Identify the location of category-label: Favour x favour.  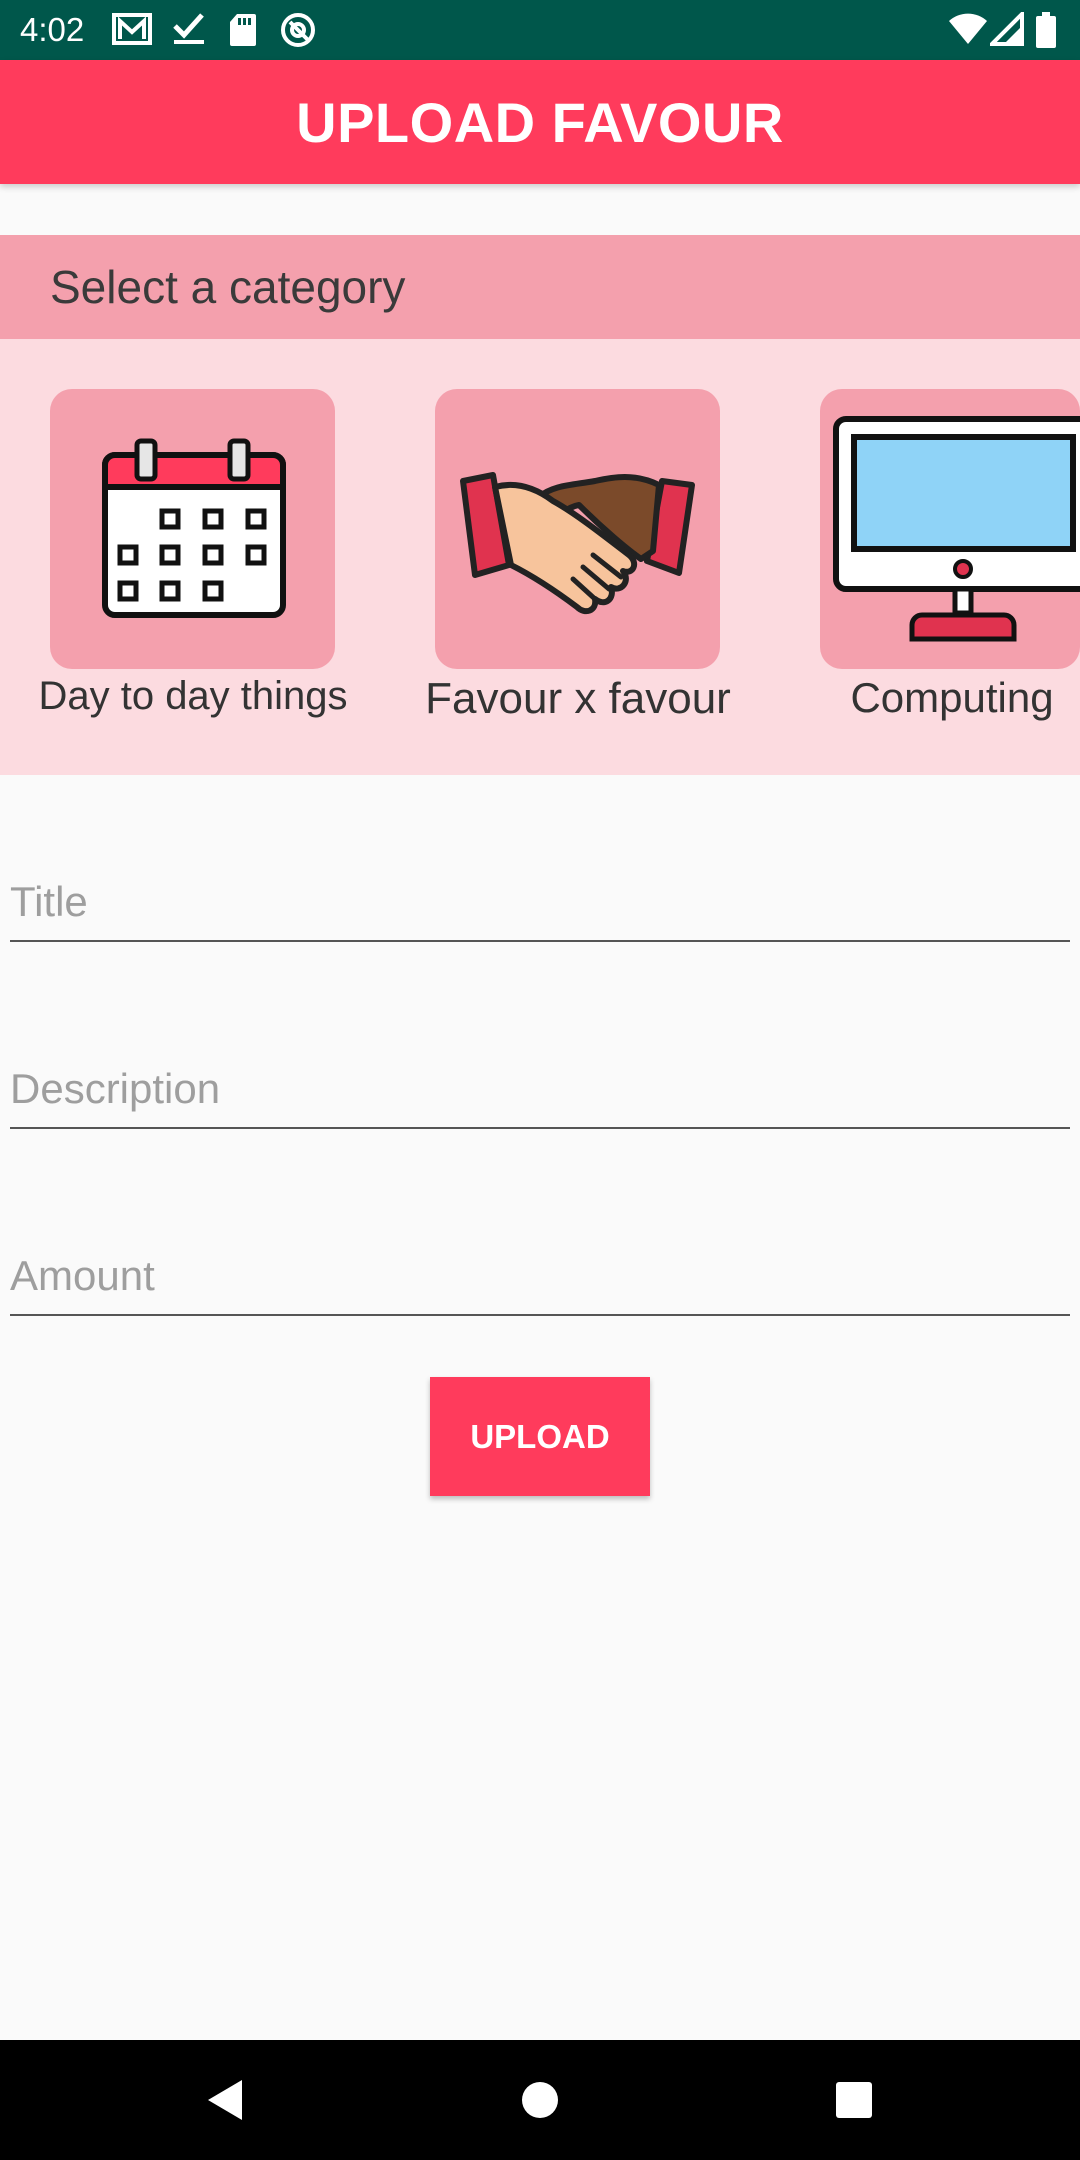
(578, 698).